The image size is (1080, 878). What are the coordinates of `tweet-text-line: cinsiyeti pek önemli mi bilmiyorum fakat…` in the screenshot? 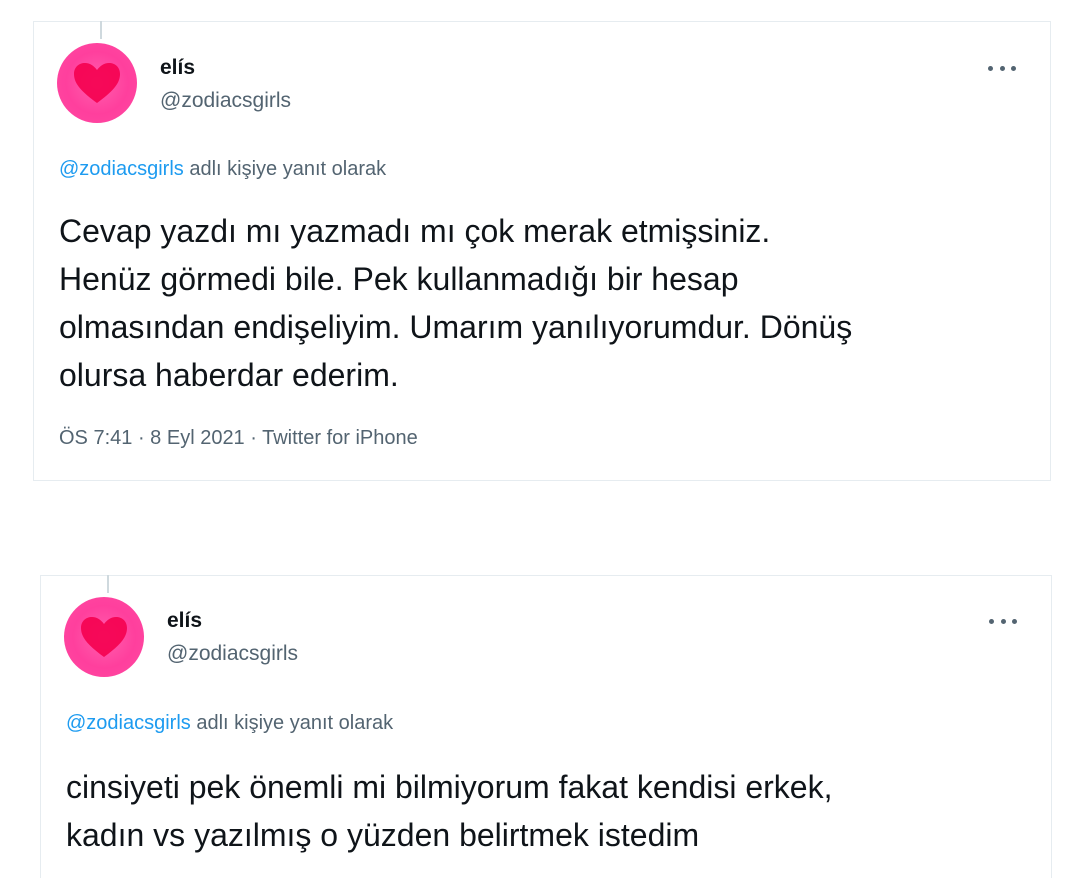 It's located at (449, 787).